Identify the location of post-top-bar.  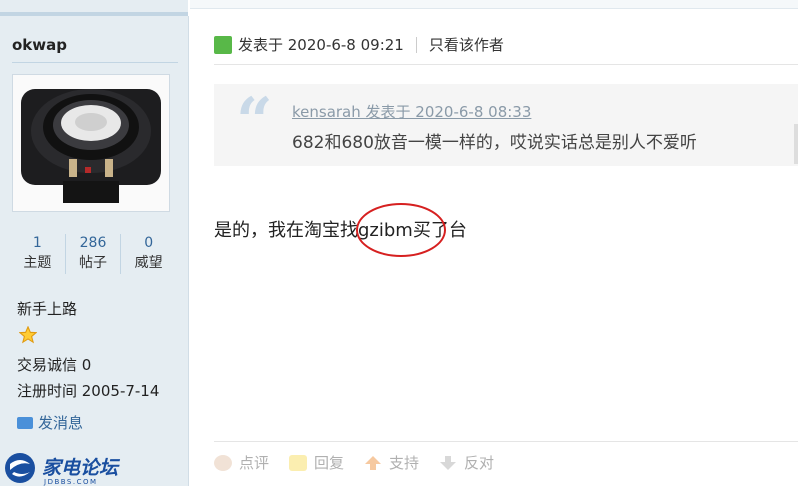
(494, 4).